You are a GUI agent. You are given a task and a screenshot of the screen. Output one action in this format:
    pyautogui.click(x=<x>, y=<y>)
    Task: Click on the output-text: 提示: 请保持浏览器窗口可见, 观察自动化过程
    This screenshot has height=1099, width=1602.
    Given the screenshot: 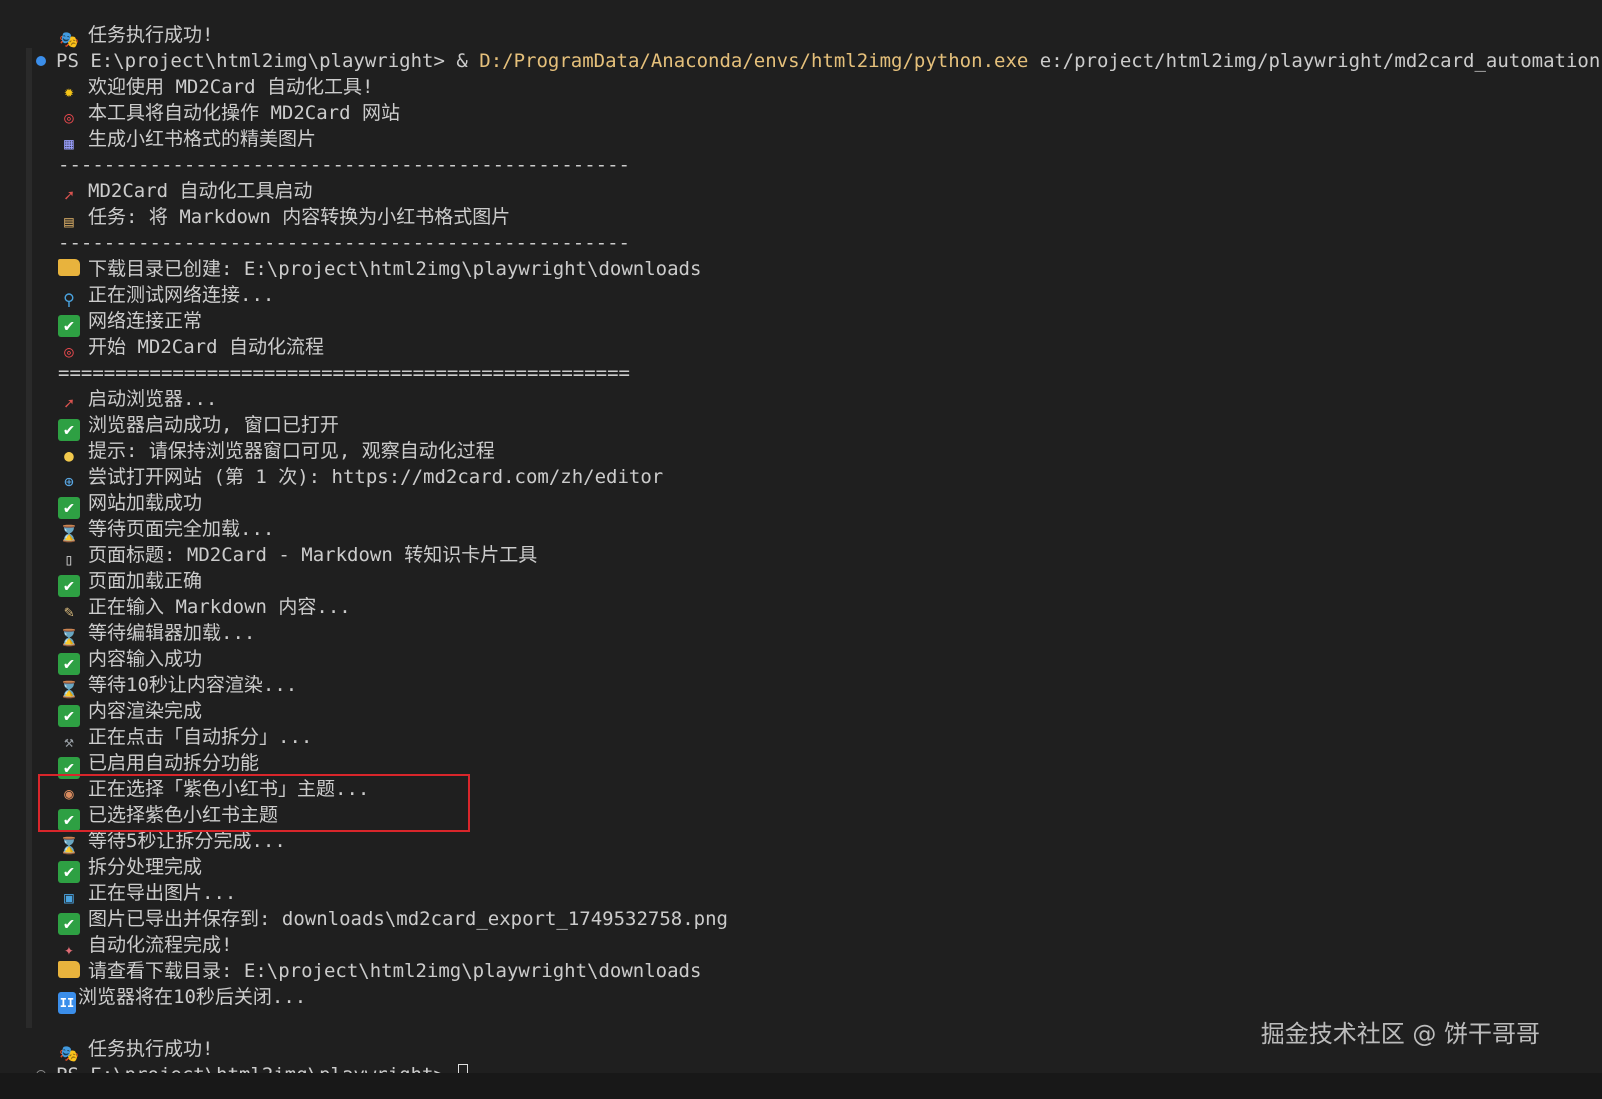 What is the action you would take?
    pyautogui.click(x=291, y=451)
    